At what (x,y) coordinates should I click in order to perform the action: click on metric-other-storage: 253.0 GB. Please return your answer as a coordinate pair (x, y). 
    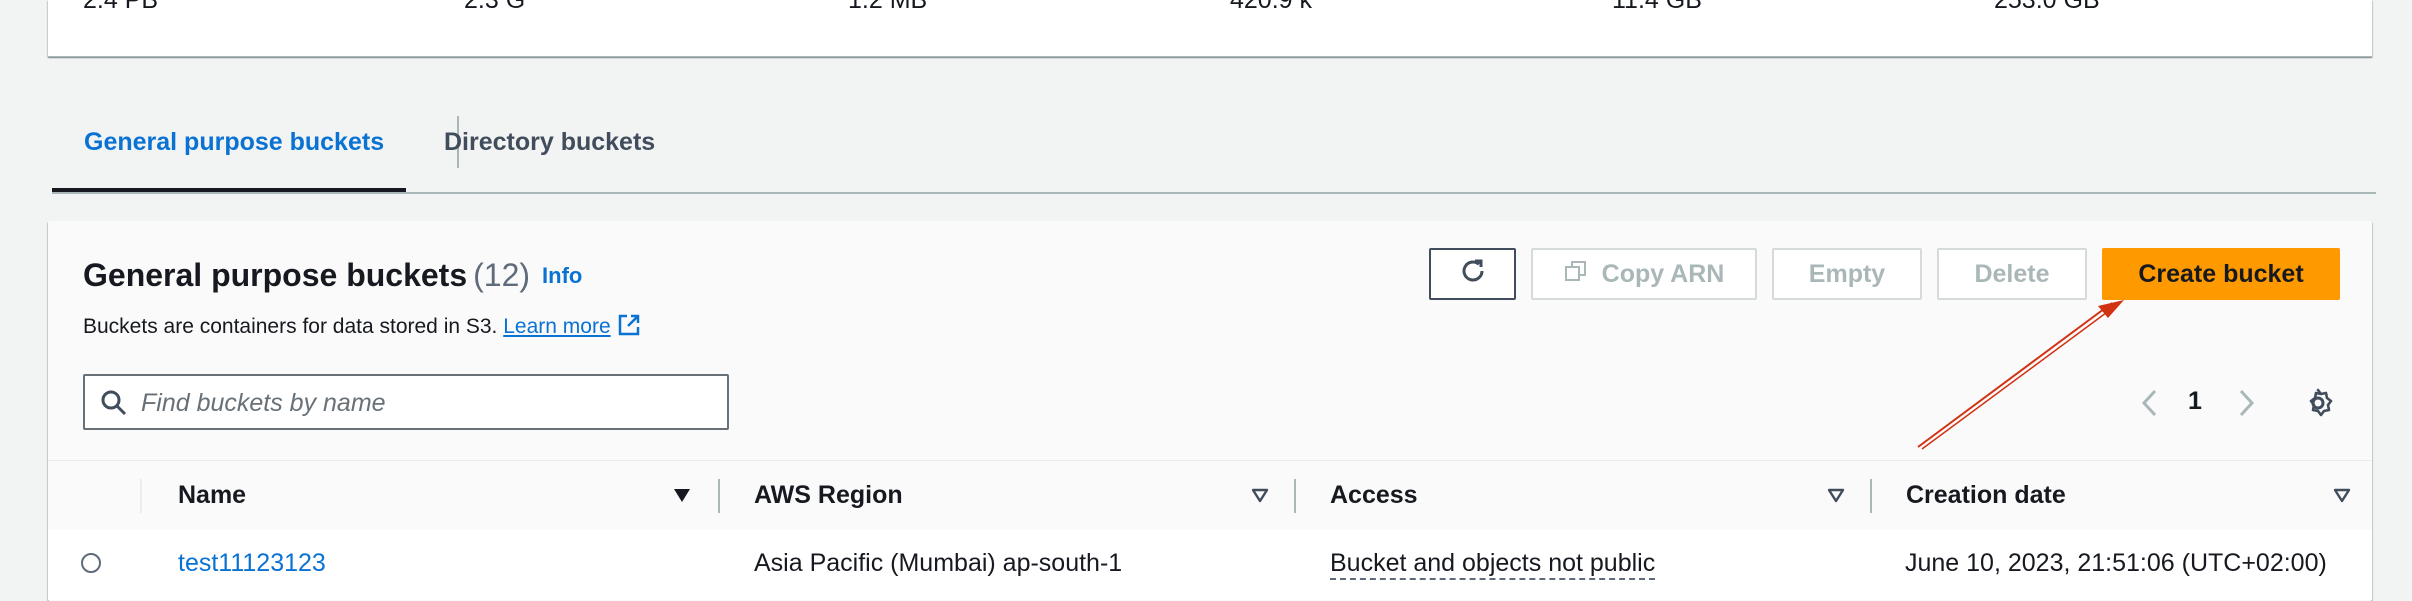
    Looking at the image, I should click on (2047, 7).